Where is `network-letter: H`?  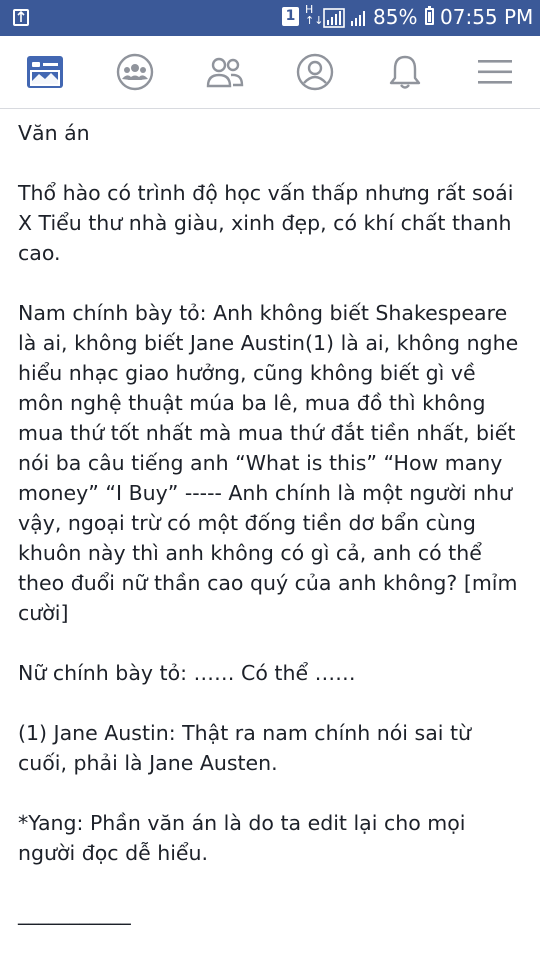
network-letter: H is located at coordinates (309, 9).